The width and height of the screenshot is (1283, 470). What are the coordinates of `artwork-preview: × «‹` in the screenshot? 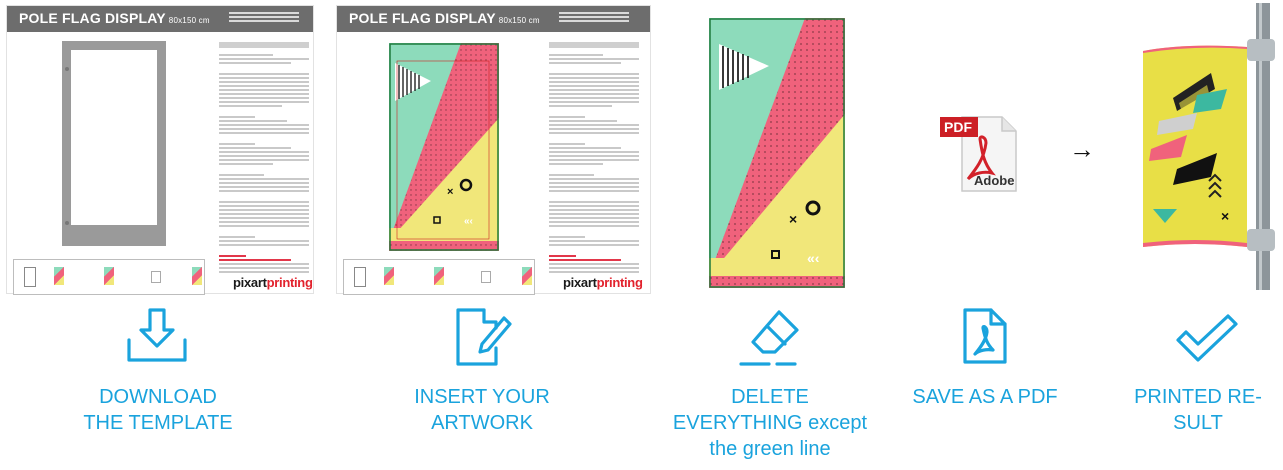 It's located at (444, 147).